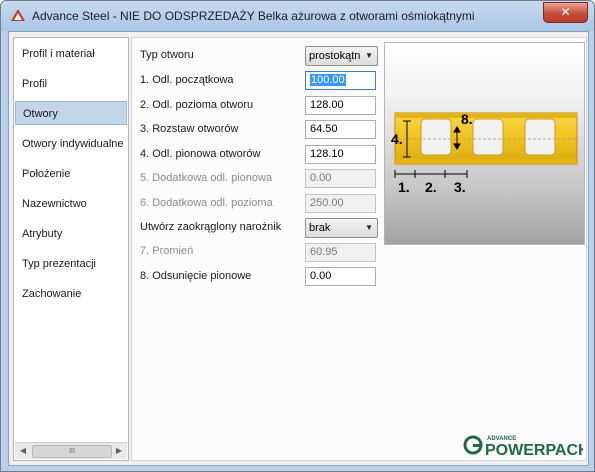 The height and width of the screenshot is (472, 595). What do you see at coordinates (71, 54) in the screenshot?
I see `sidebar-item-profile-material: Profil i materiał` at bounding box center [71, 54].